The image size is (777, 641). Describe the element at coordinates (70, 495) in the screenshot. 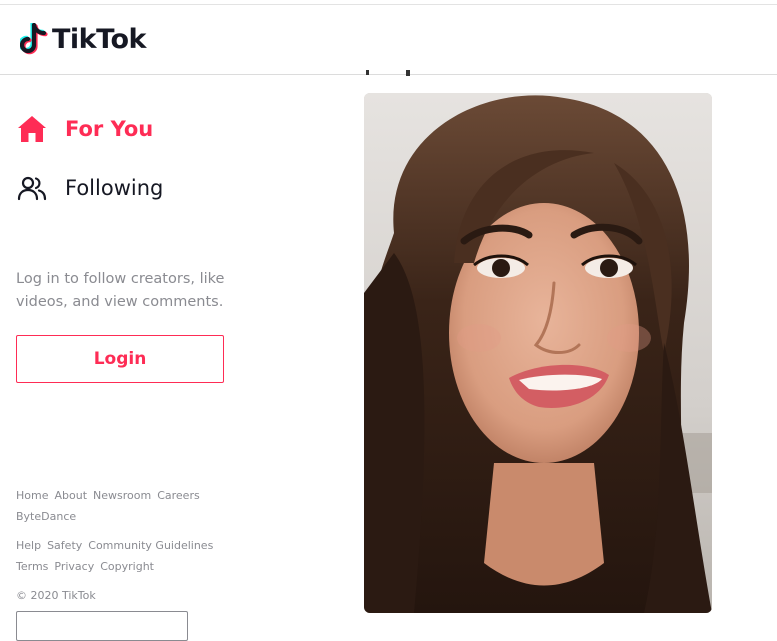

I see `footer-link-about: About` at that location.